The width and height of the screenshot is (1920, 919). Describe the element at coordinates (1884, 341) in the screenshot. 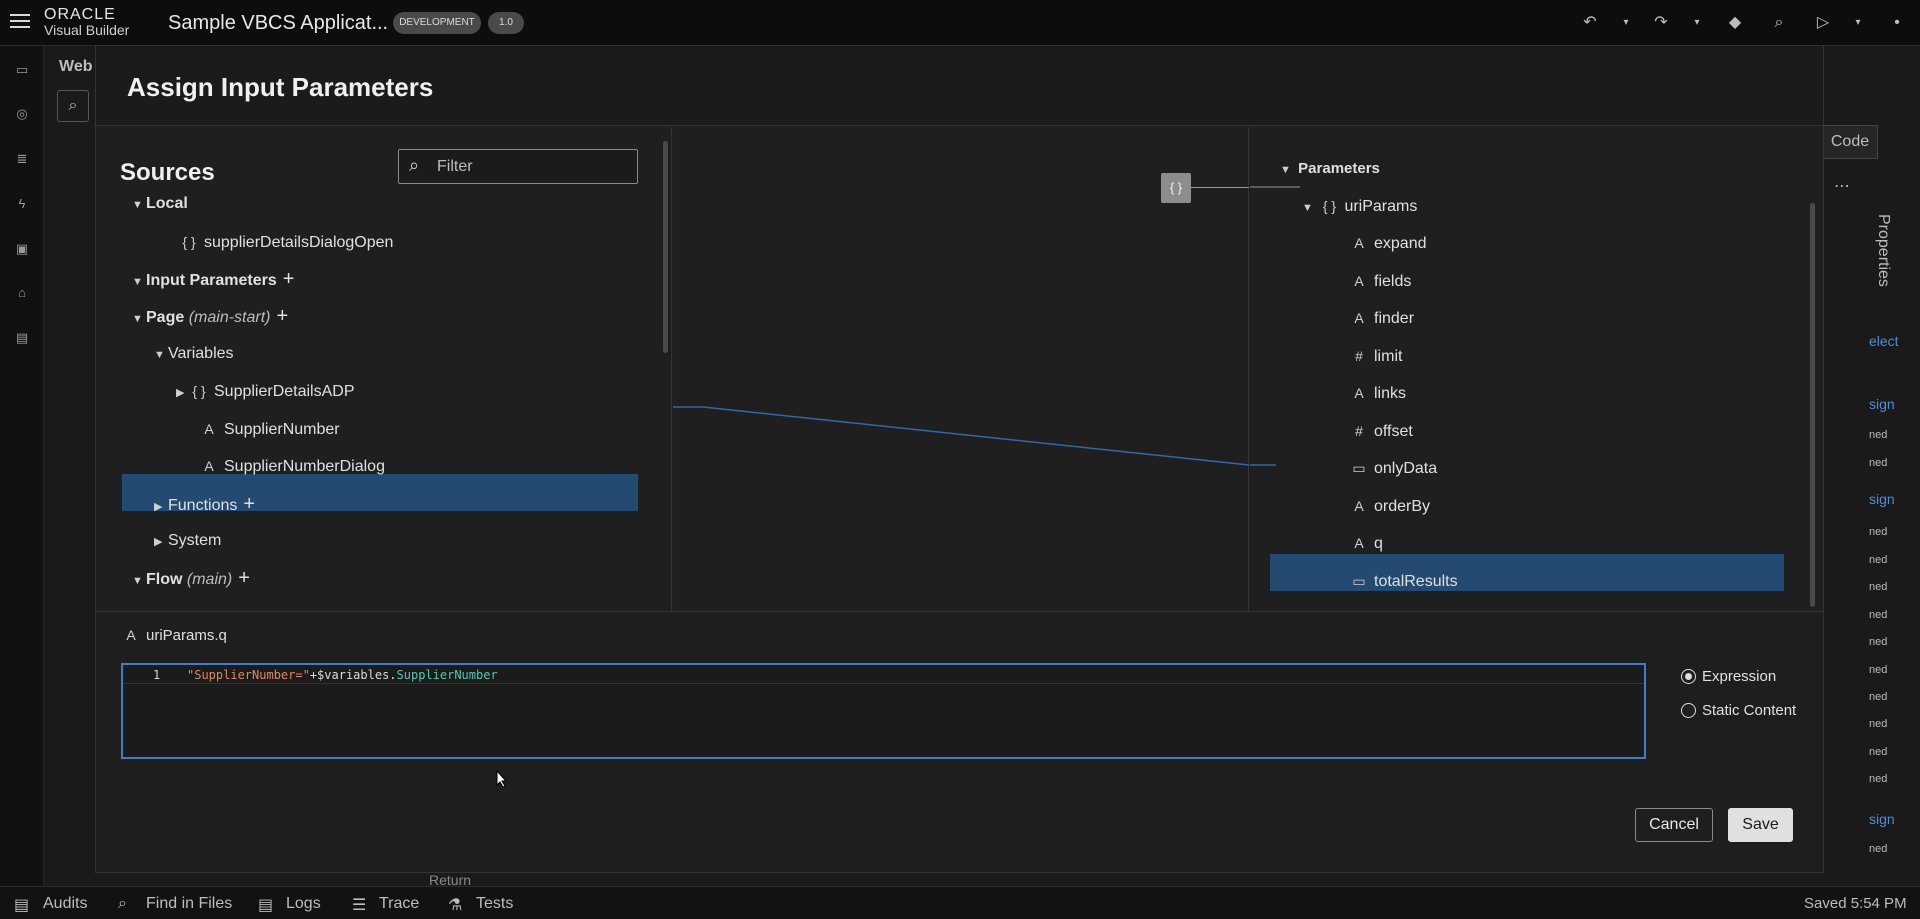

I see `select-link: elect` at that location.